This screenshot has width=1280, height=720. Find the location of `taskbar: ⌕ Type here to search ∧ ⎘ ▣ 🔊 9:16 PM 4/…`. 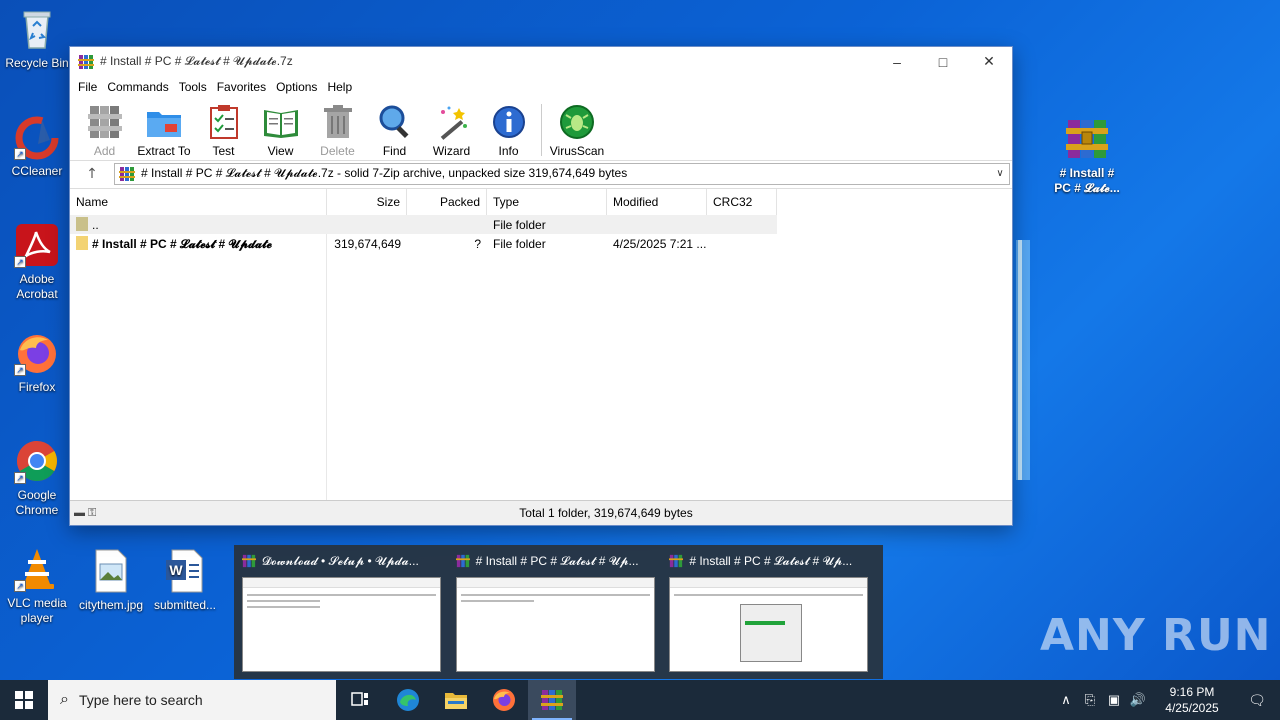

taskbar: ⌕ Type here to search ∧ ⎘ ▣ 🔊 9:16 PM 4/… is located at coordinates (640, 700).